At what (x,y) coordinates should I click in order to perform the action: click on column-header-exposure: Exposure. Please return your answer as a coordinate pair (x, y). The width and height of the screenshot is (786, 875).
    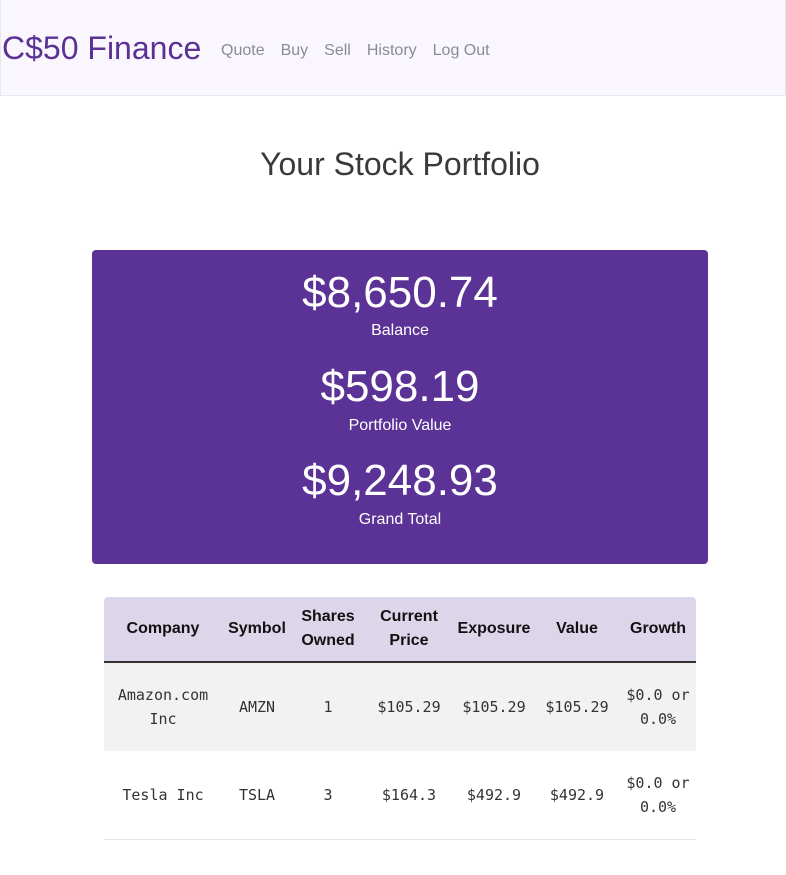
    Looking at the image, I should click on (494, 630).